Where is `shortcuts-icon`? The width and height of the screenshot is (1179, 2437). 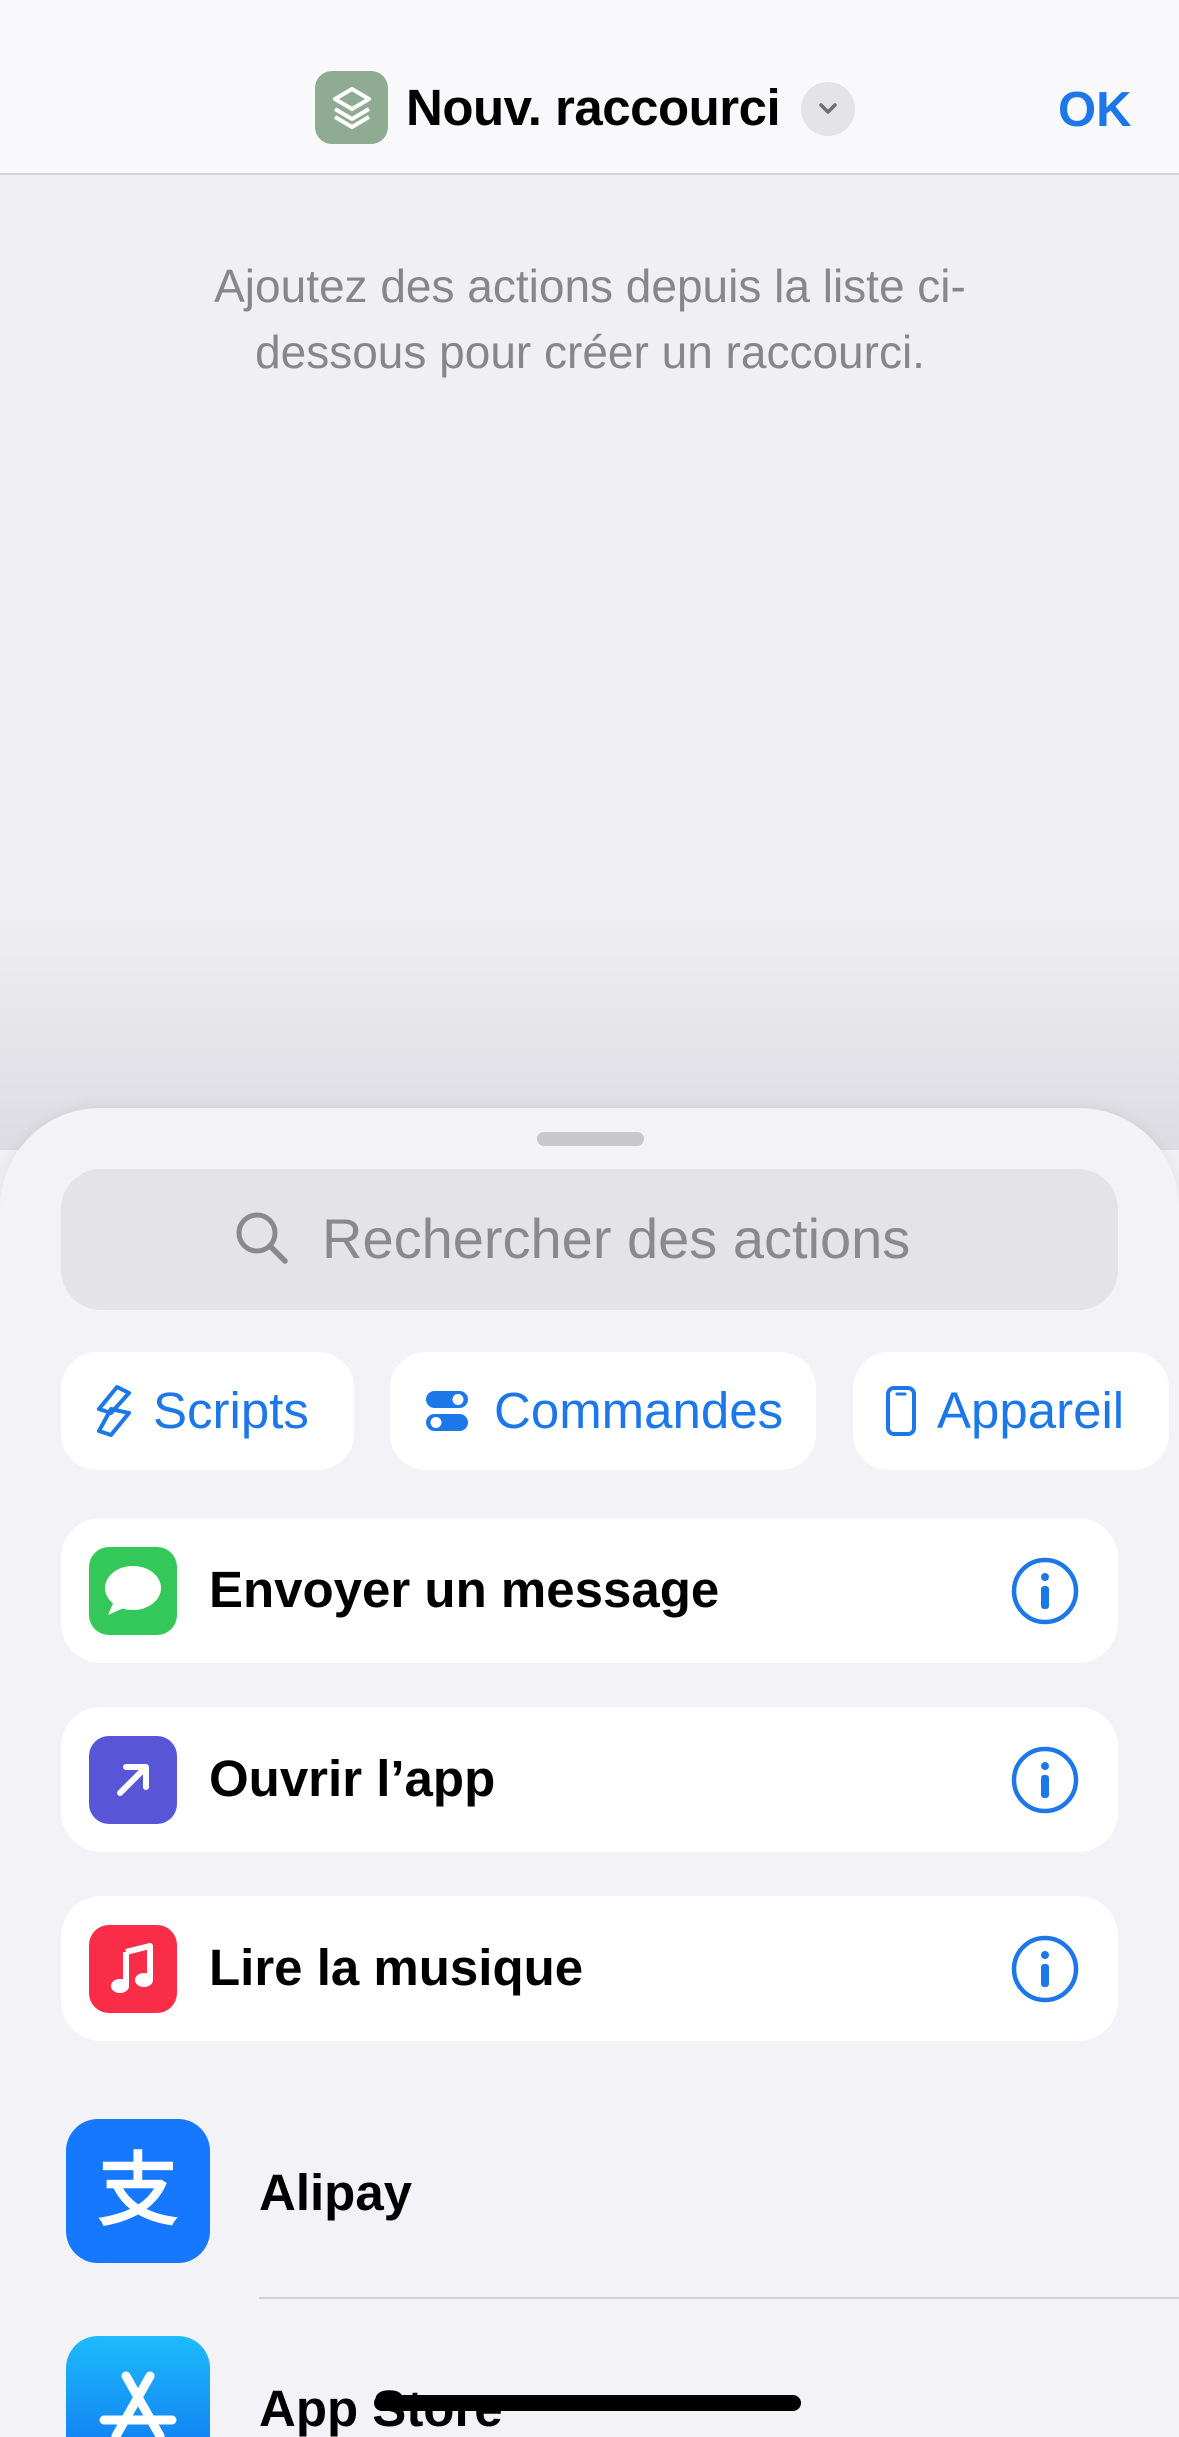 shortcuts-icon is located at coordinates (351, 107).